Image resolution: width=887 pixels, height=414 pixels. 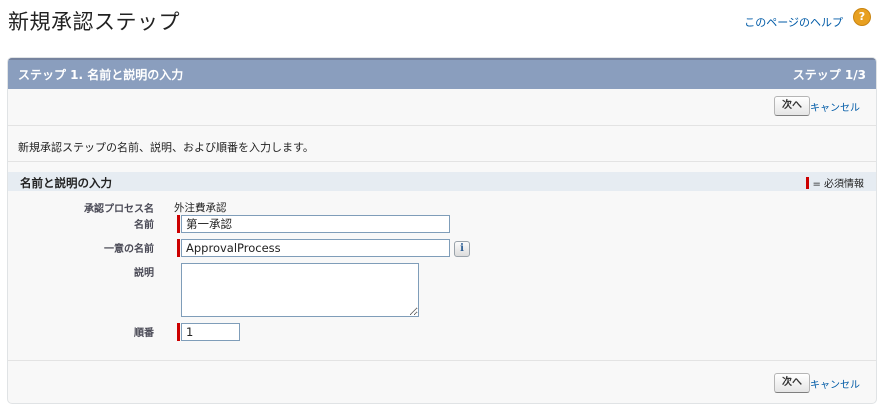 What do you see at coordinates (442, 383) in the screenshot?
I see `bottom-button-row: 次へ キャンセル` at bounding box center [442, 383].